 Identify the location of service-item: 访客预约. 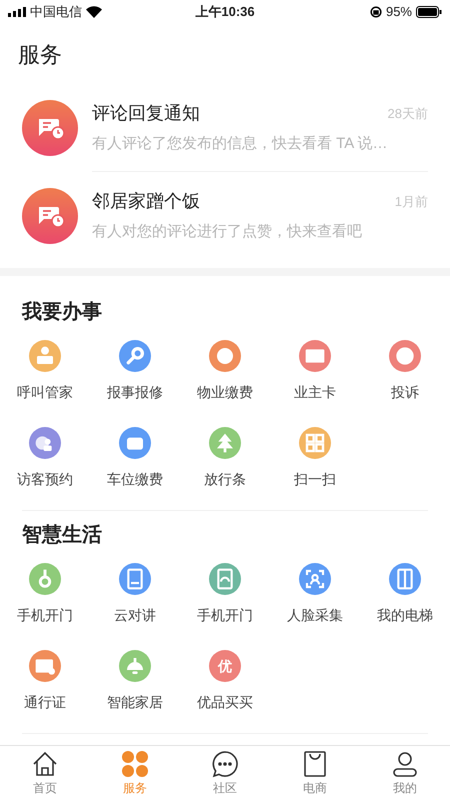
(45, 456).